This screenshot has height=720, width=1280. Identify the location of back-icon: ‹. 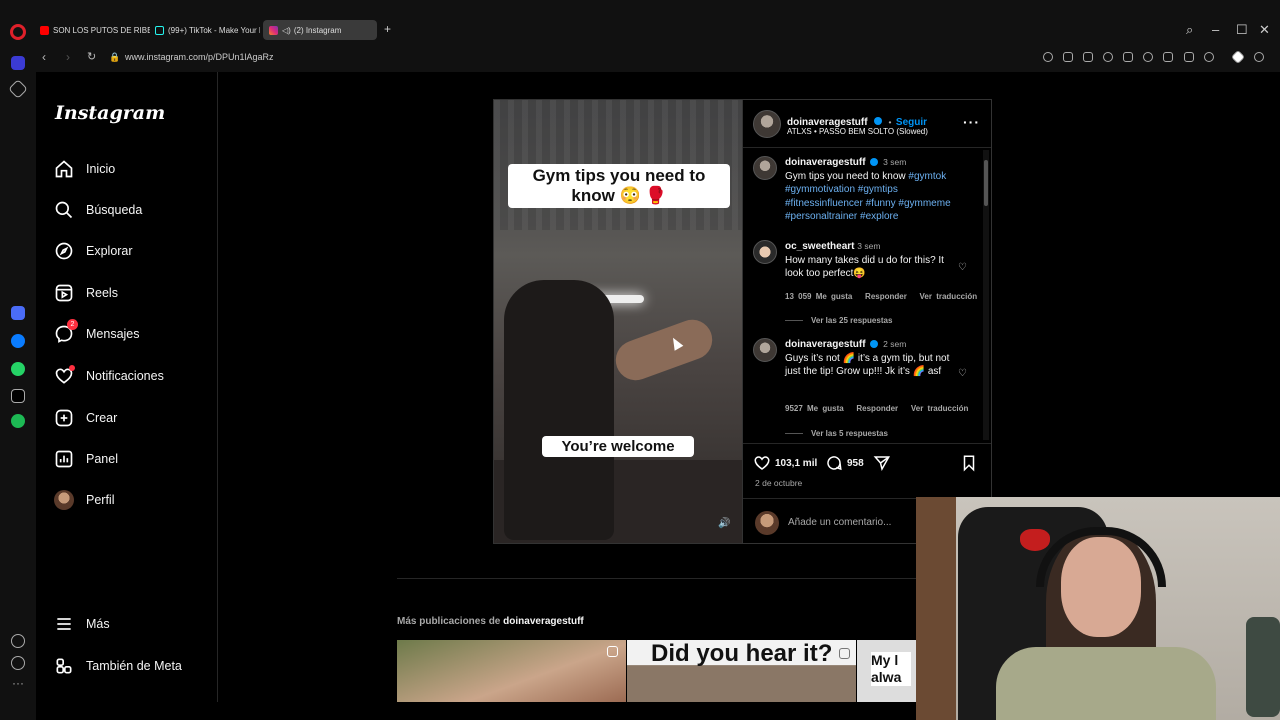
(44, 57).